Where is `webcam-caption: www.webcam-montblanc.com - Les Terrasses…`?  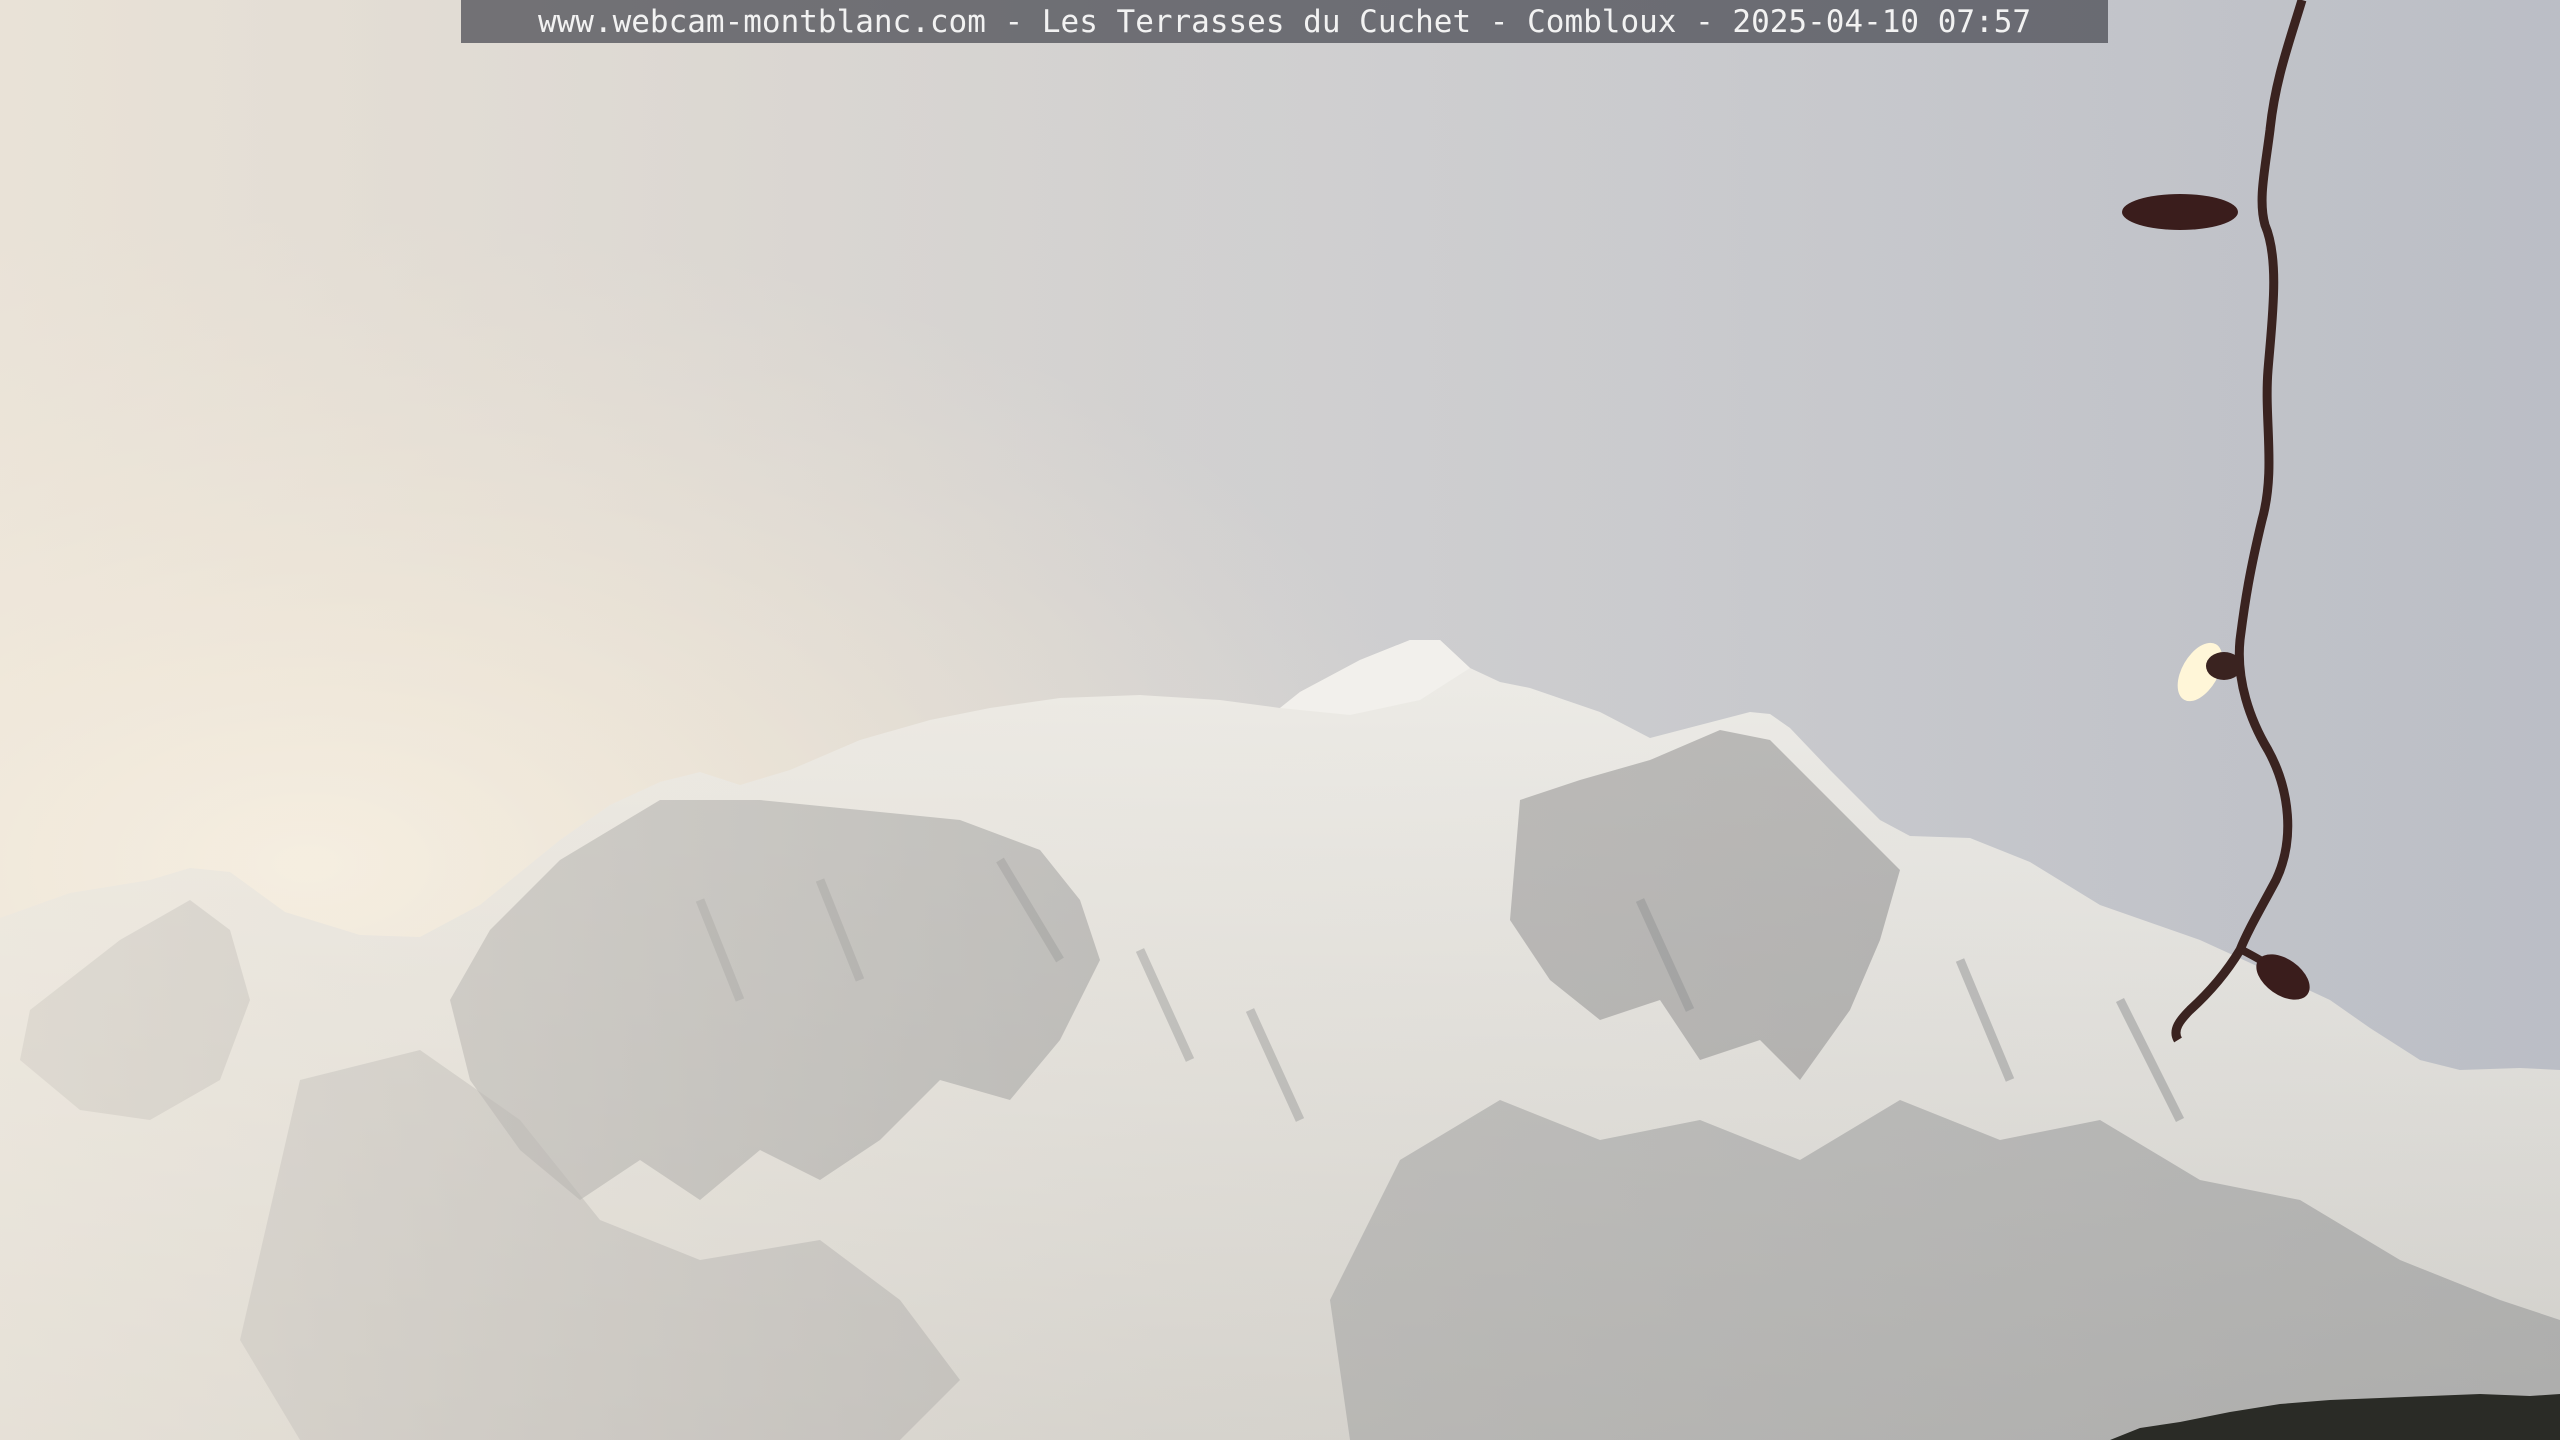
webcam-caption: www.webcam-montblanc.com - Les Terrasses… is located at coordinates (1284, 21).